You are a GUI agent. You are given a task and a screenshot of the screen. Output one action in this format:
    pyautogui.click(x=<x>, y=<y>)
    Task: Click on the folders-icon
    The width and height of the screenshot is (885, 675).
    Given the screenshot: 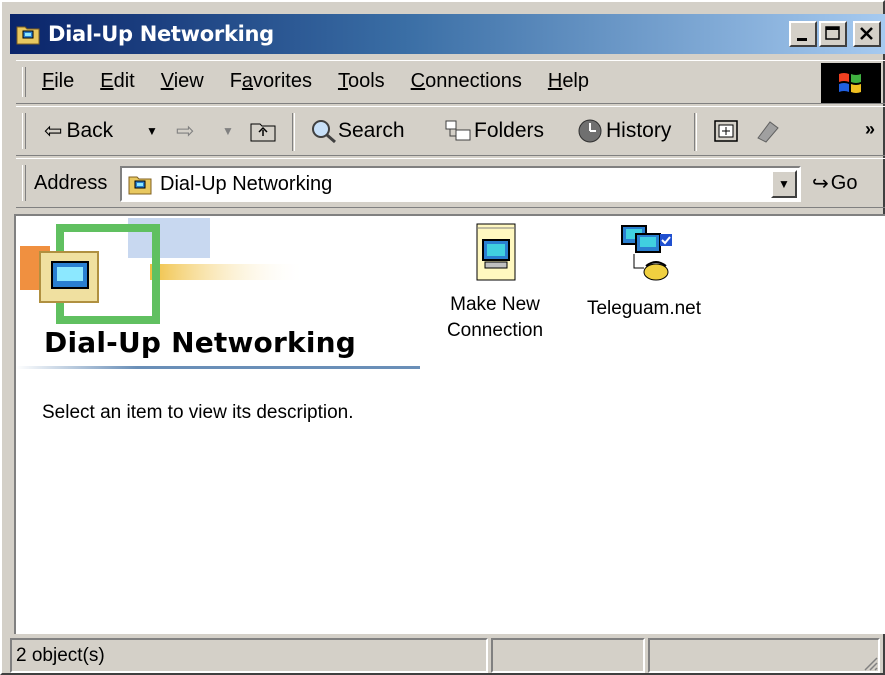 What is the action you would take?
    pyautogui.click(x=458, y=130)
    